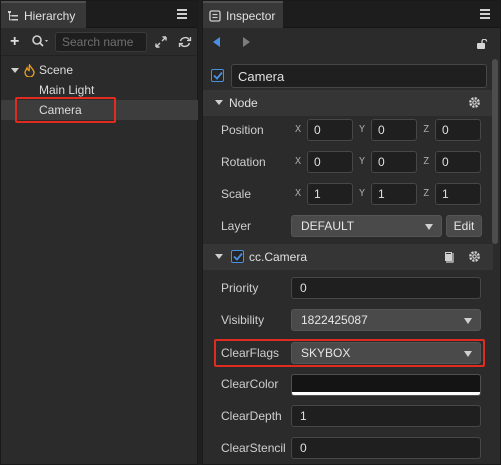  What do you see at coordinates (237, 256) in the screenshot?
I see `camera-enabled-checkbox` at bounding box center [237, 256].